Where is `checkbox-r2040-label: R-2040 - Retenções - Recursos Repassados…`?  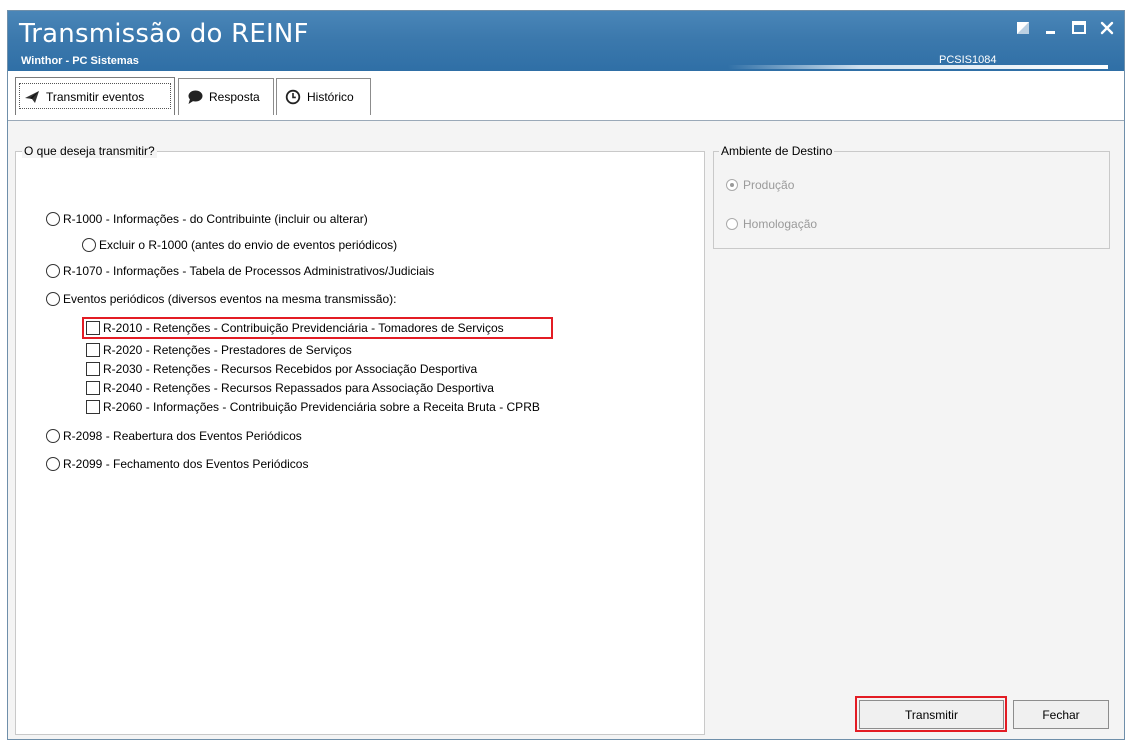
checkbox-r2040-label: R-2040 - Retenções - Recursos Repassados… is located at coordinates (298, 388).